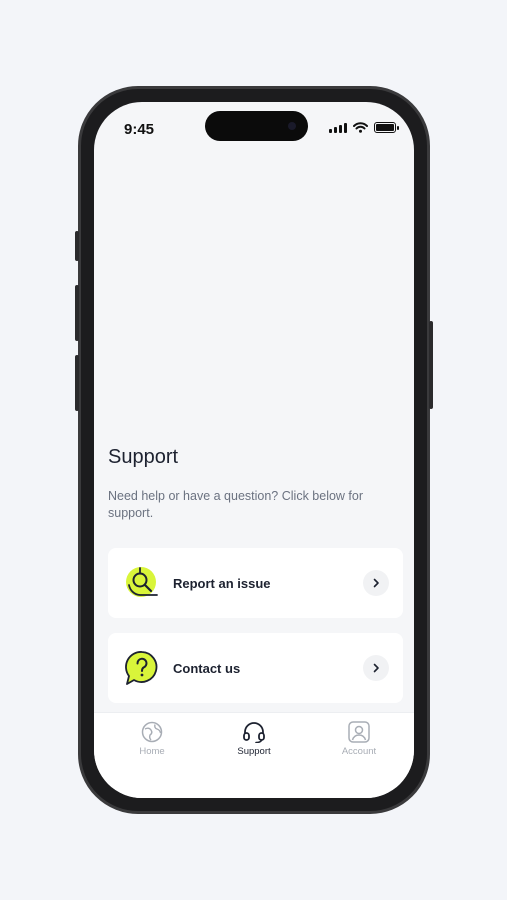 This screenshot has height=900, width=507. Describe the element at coordinates (139, 129) in the screenshot. I see `status-time: 9:45` at that location.